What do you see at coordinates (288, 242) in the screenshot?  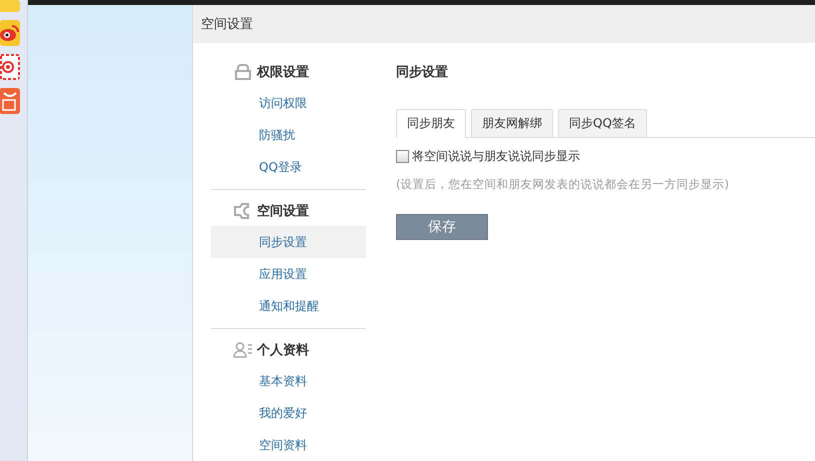 I see `sidebar-item: 同步设置` at bounding box center [288, 242].